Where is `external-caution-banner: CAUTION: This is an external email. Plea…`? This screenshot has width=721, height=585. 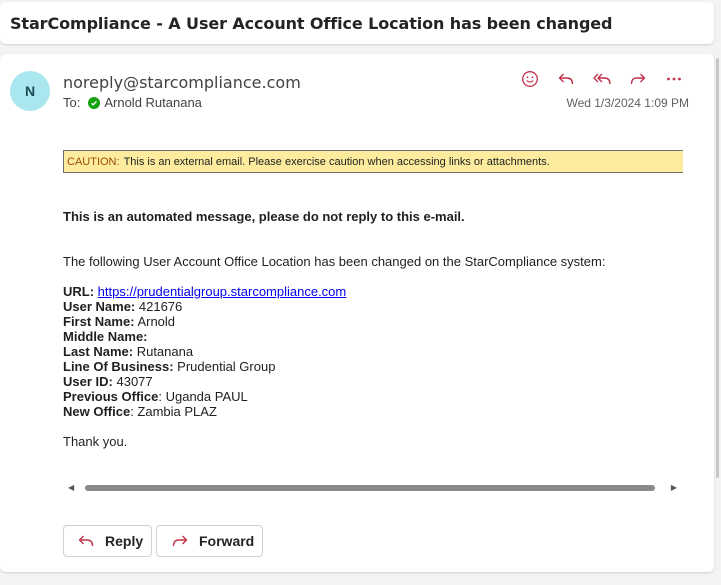
external-caution-banner: CAUTION: This is an external email. Plea… is located at coordinates (373, 161).